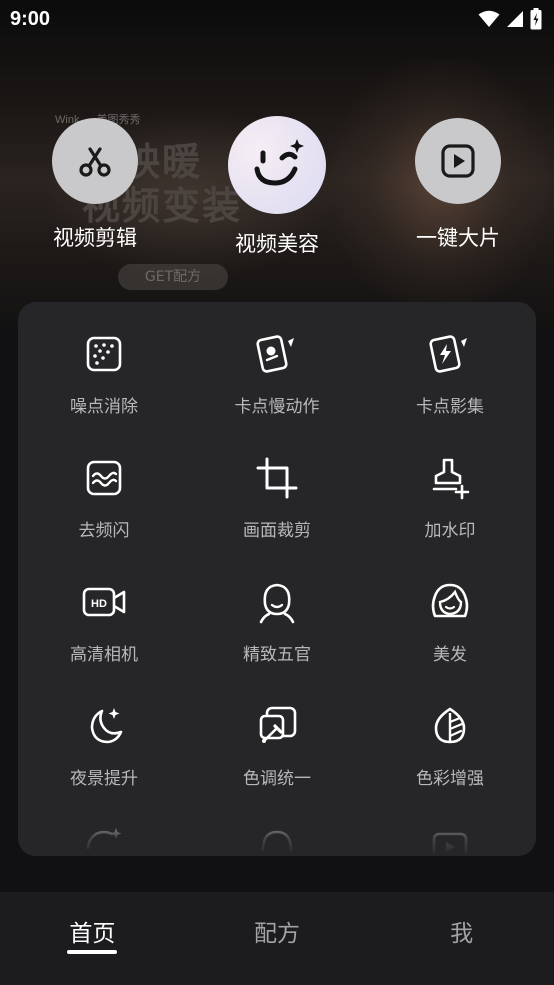 Image resolution: width=554 pixels, height=985 pixels. Describe the element at coordinates (450, 779) in the screenshot. I see `tool-label: 色彩增强` at that location.